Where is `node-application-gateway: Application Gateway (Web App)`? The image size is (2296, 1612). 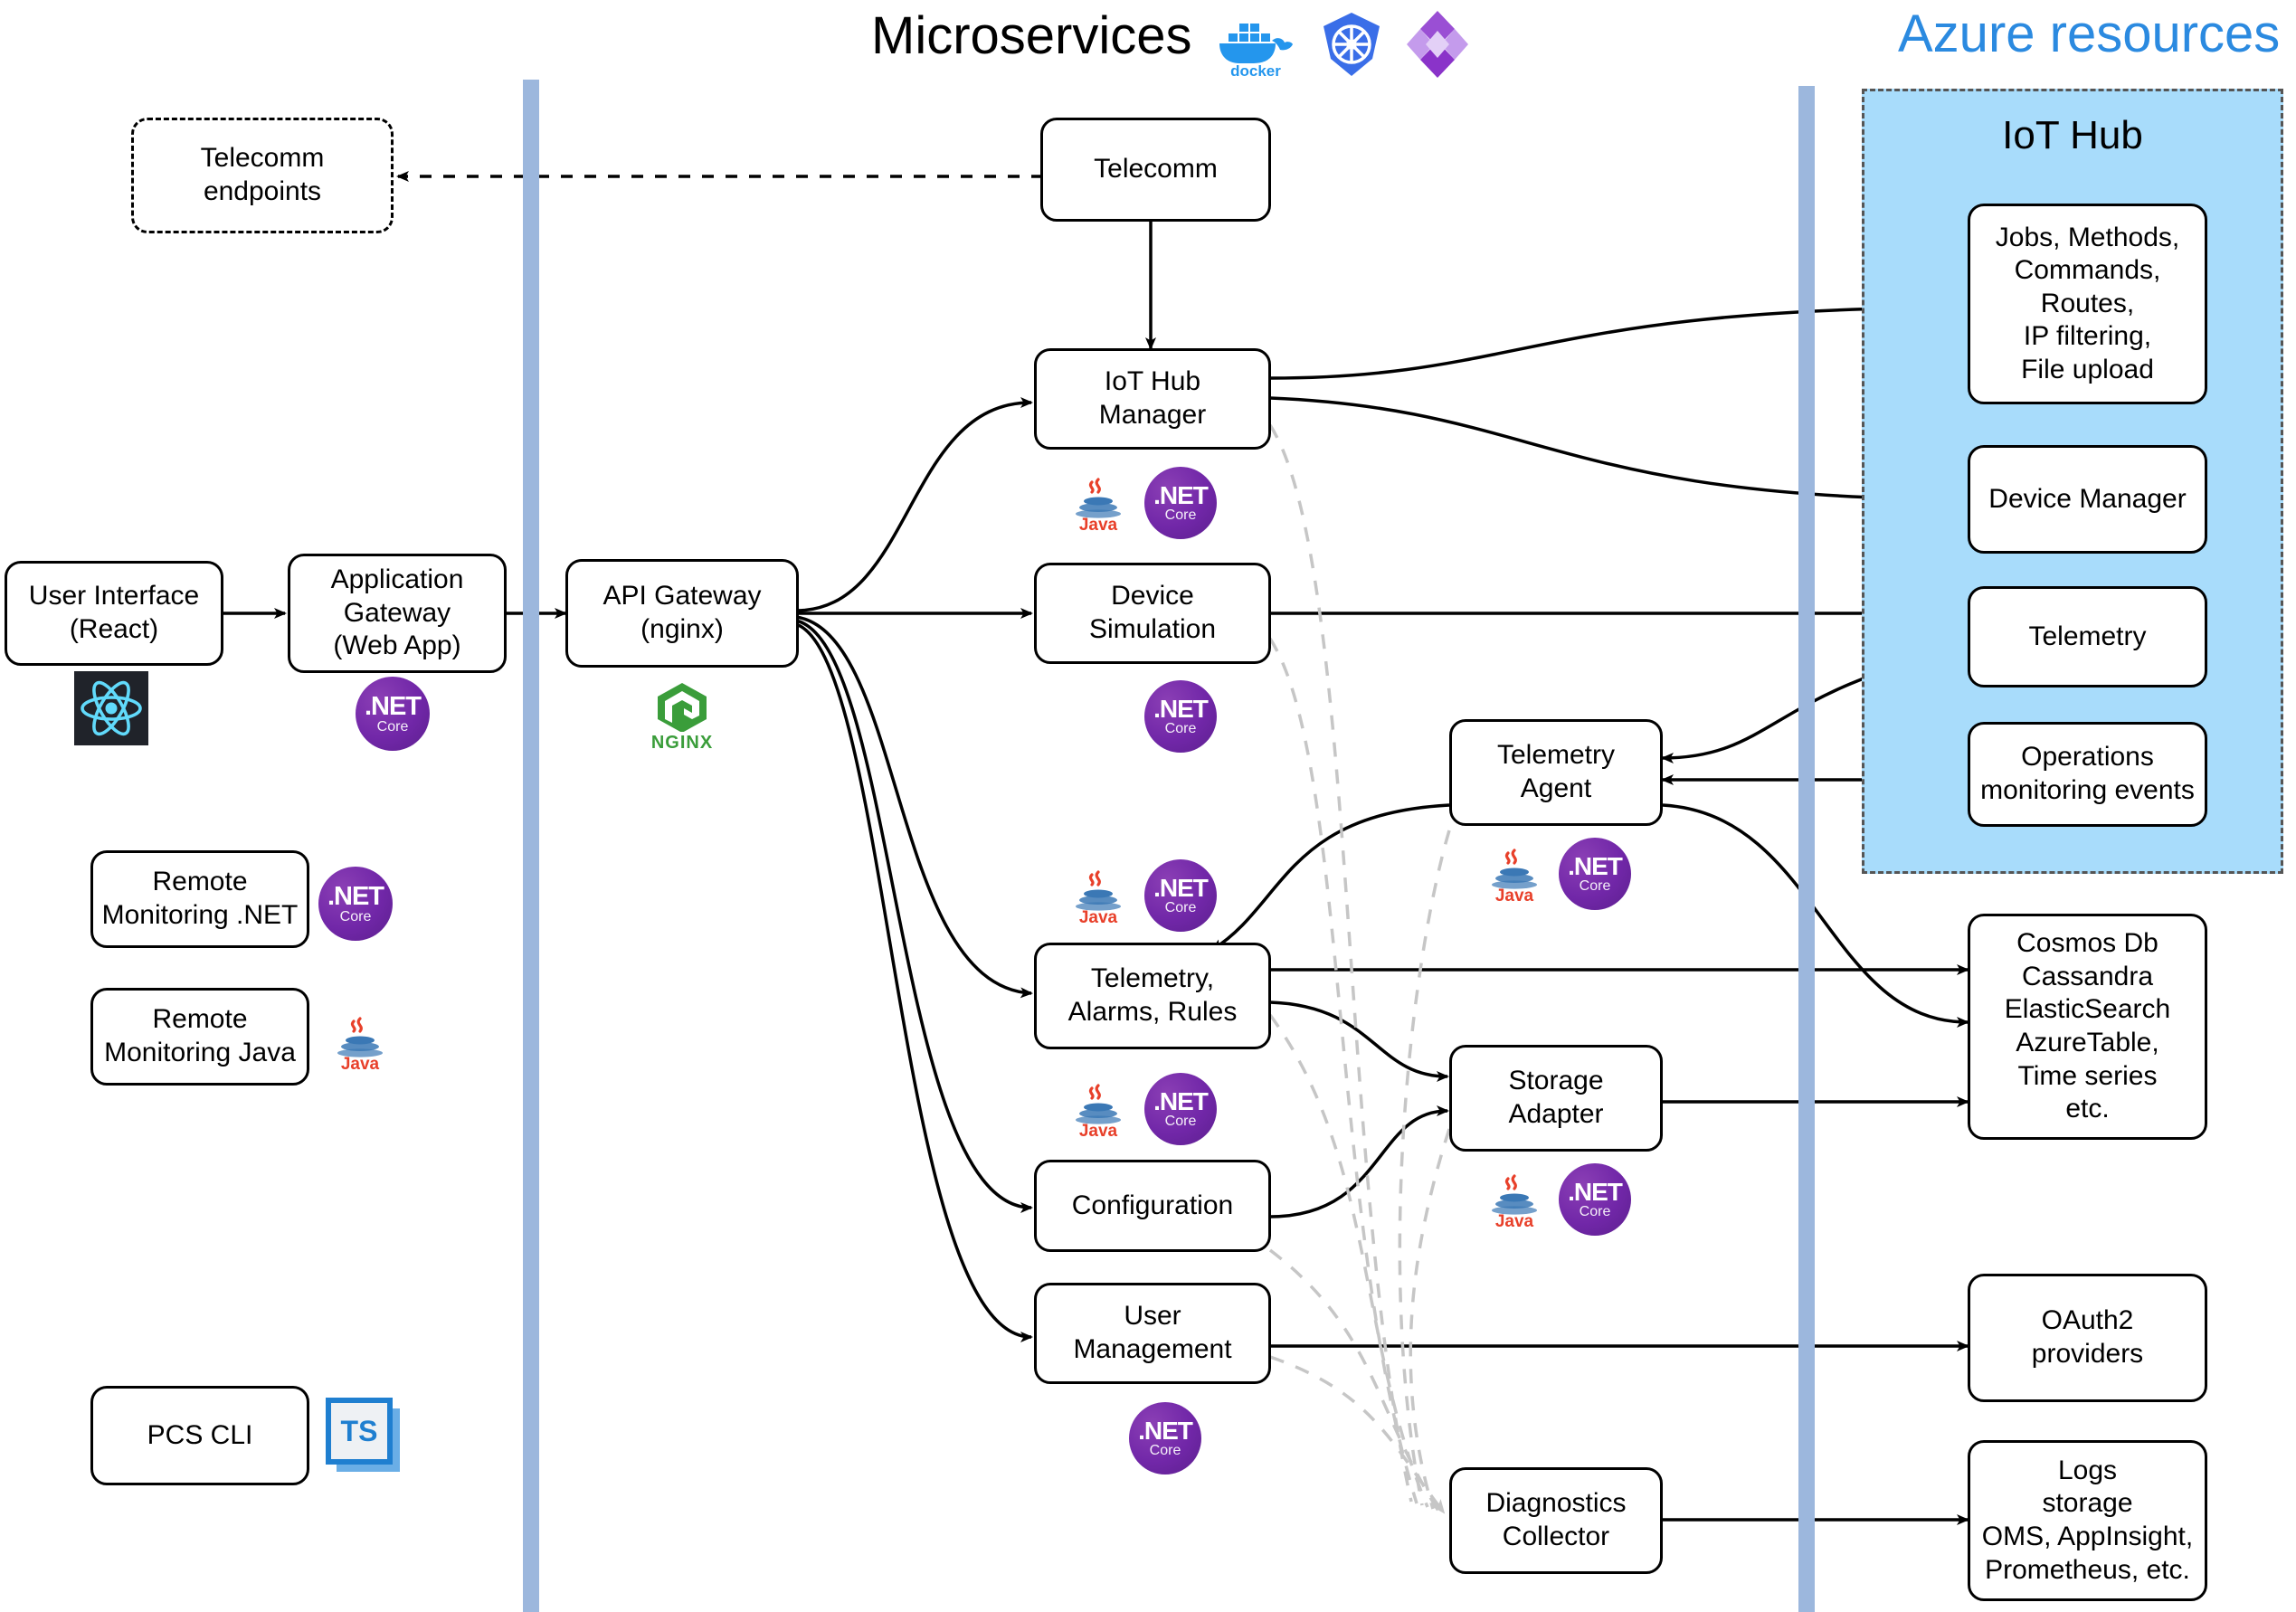 node-application-gateway: Application Gateway (Web App) is located at coordinates (397, 613).